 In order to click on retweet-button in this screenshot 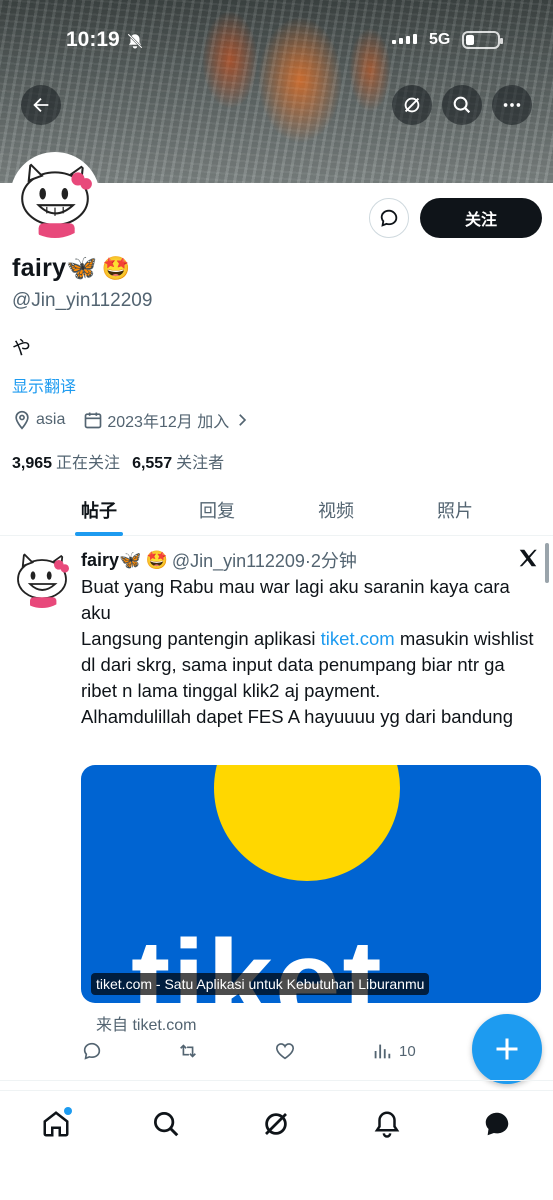, I will do `click(188, 1051)`.